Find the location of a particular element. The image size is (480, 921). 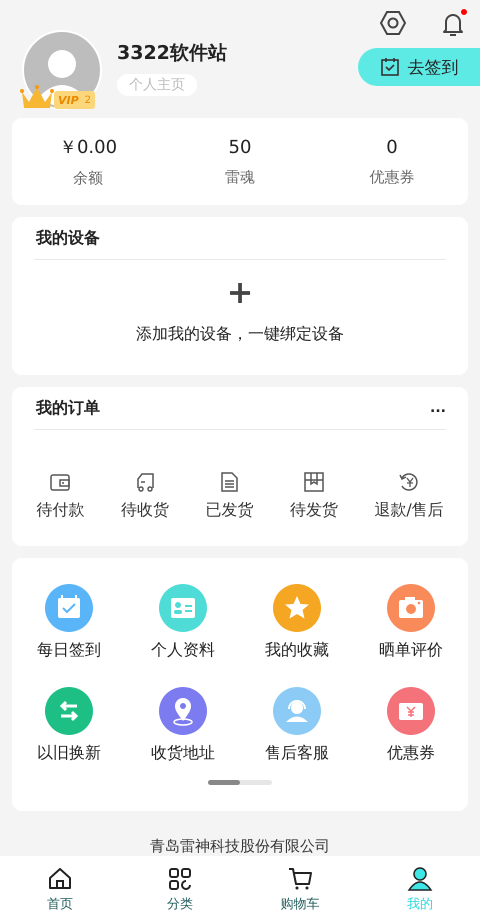

person-icon is located at coordinates (420, 879).